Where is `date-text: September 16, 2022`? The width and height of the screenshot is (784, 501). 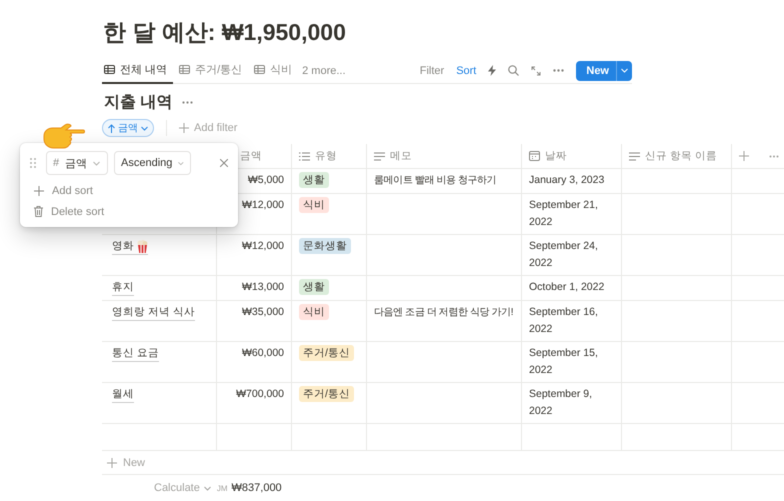
date-text: September 16, 2022 is located at coordinates (564, 321).